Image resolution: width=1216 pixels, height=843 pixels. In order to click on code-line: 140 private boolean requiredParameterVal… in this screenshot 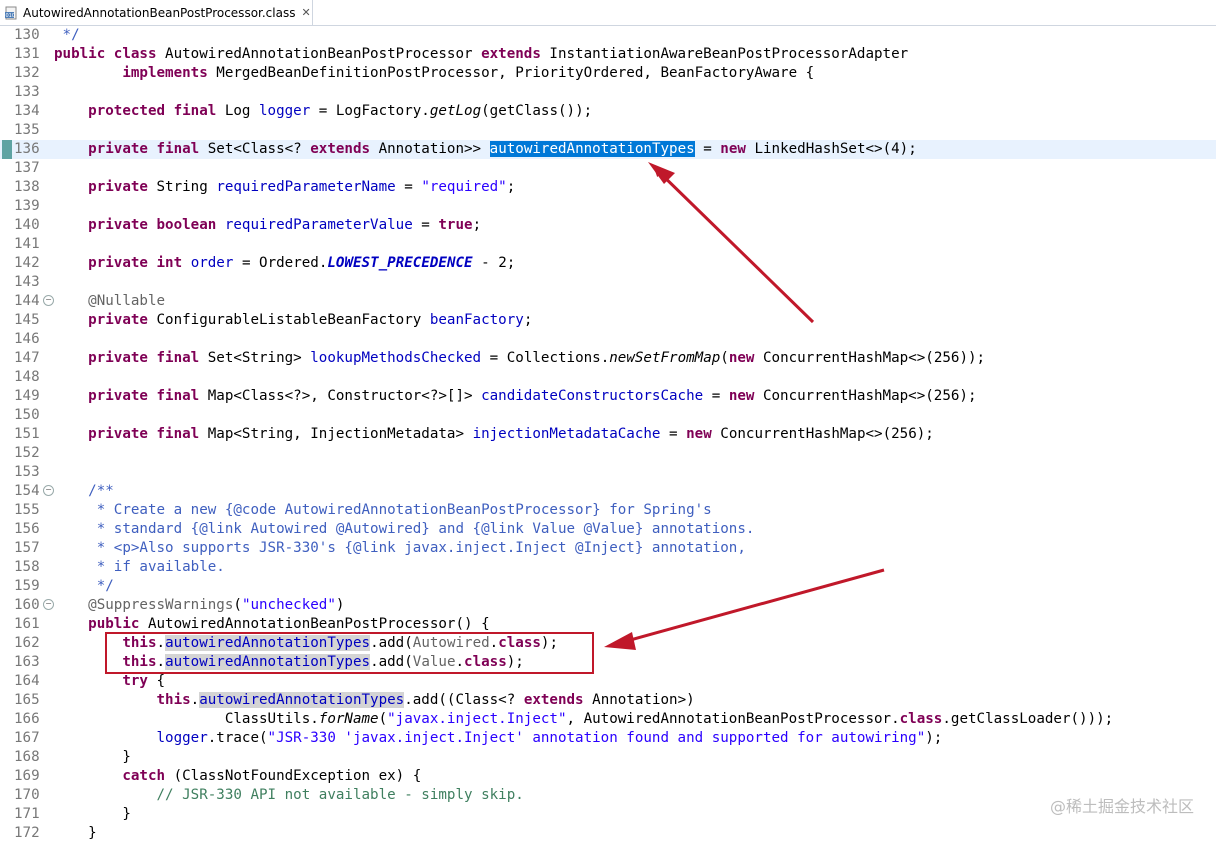, I will do `click(608, 225)`.